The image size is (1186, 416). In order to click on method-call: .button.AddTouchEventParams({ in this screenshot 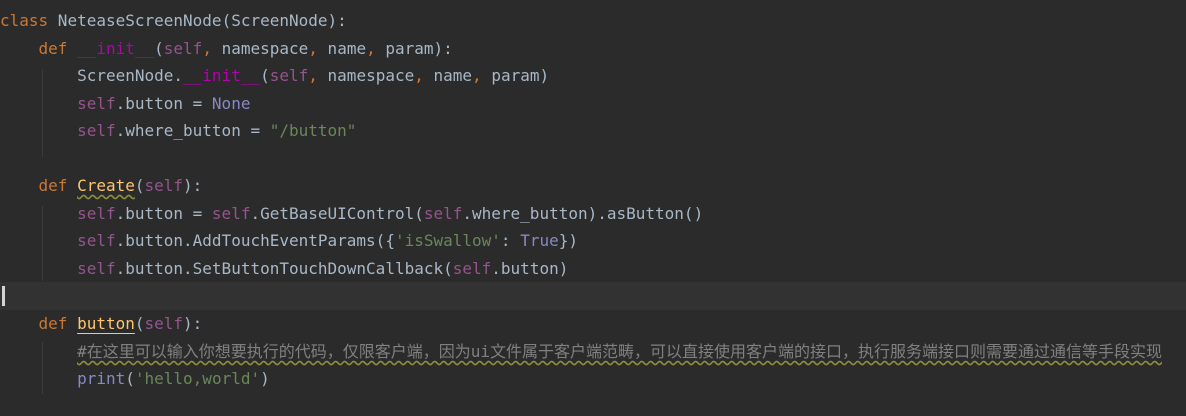, I will do `click(255, 240)`.